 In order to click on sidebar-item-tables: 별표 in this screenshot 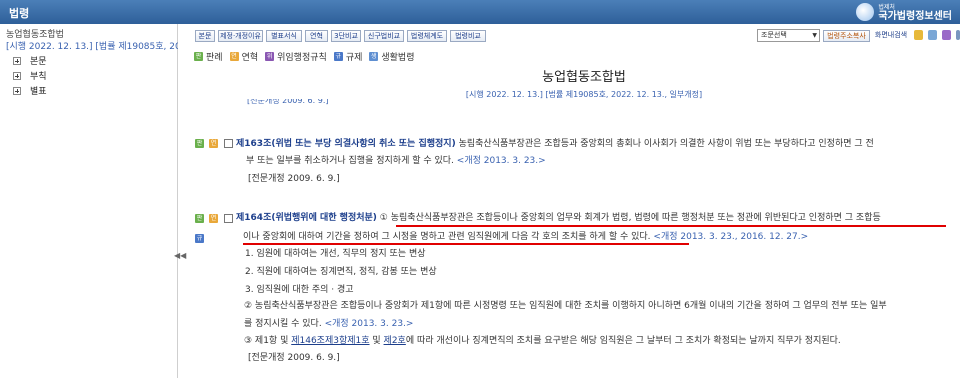, I will do `click(30, 90)`.